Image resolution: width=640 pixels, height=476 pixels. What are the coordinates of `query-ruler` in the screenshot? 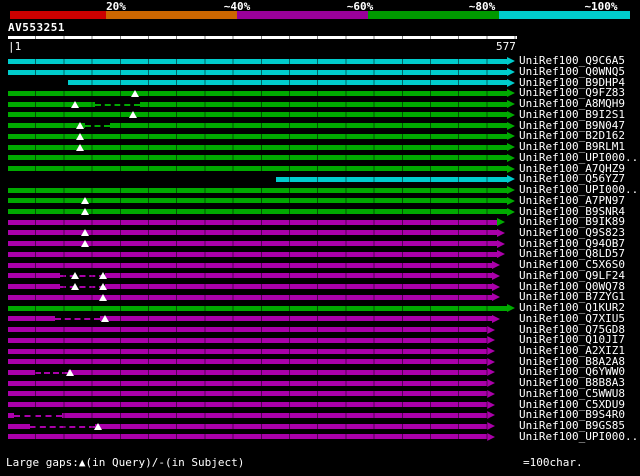 It's located at (262, 37).